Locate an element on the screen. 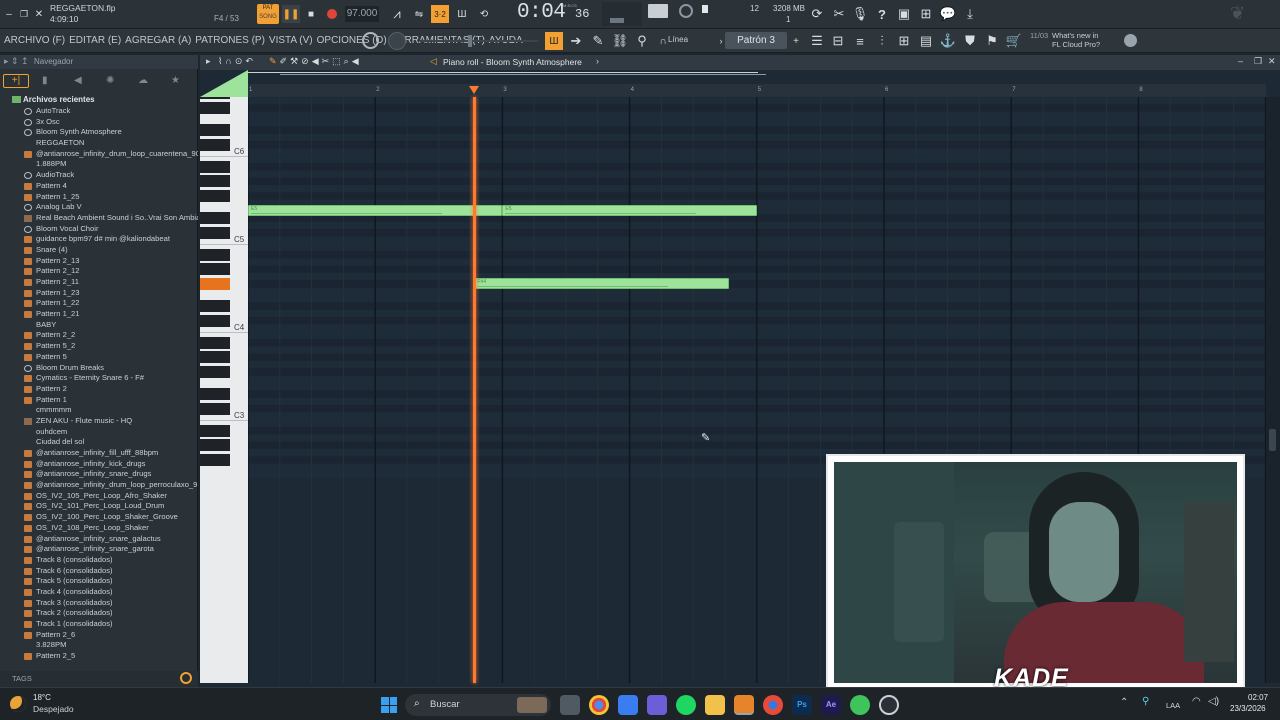 The image size is (1280, 720). browser-cloud-icon: ☁ is located at coordinates (143, 80).